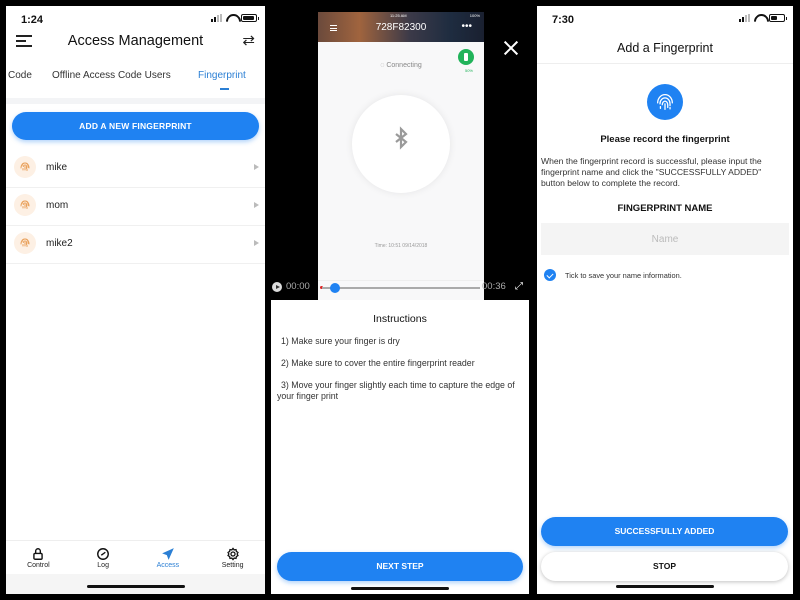 The width and height of the screenshot is (800, 600). What do you see at coordinates (111, 75) in the screenshot?
I see `tab-offline-access-code-users: Offline Access Code Users` at bounding box center [111, 75].